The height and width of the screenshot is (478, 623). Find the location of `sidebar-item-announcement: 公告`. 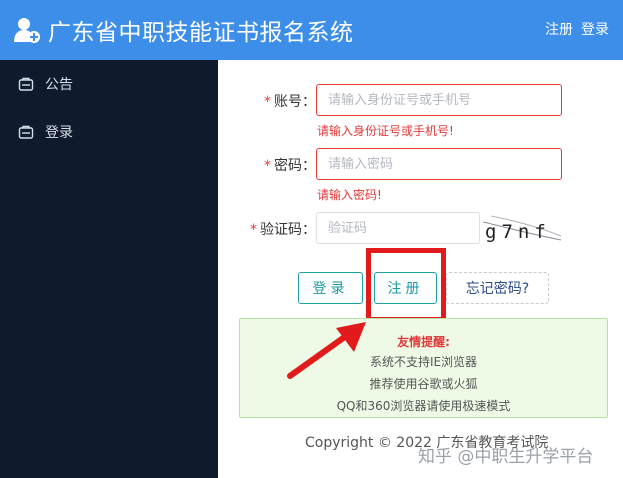

sidebar-item-announcement: 公告 is located at coordinates (45, 84).